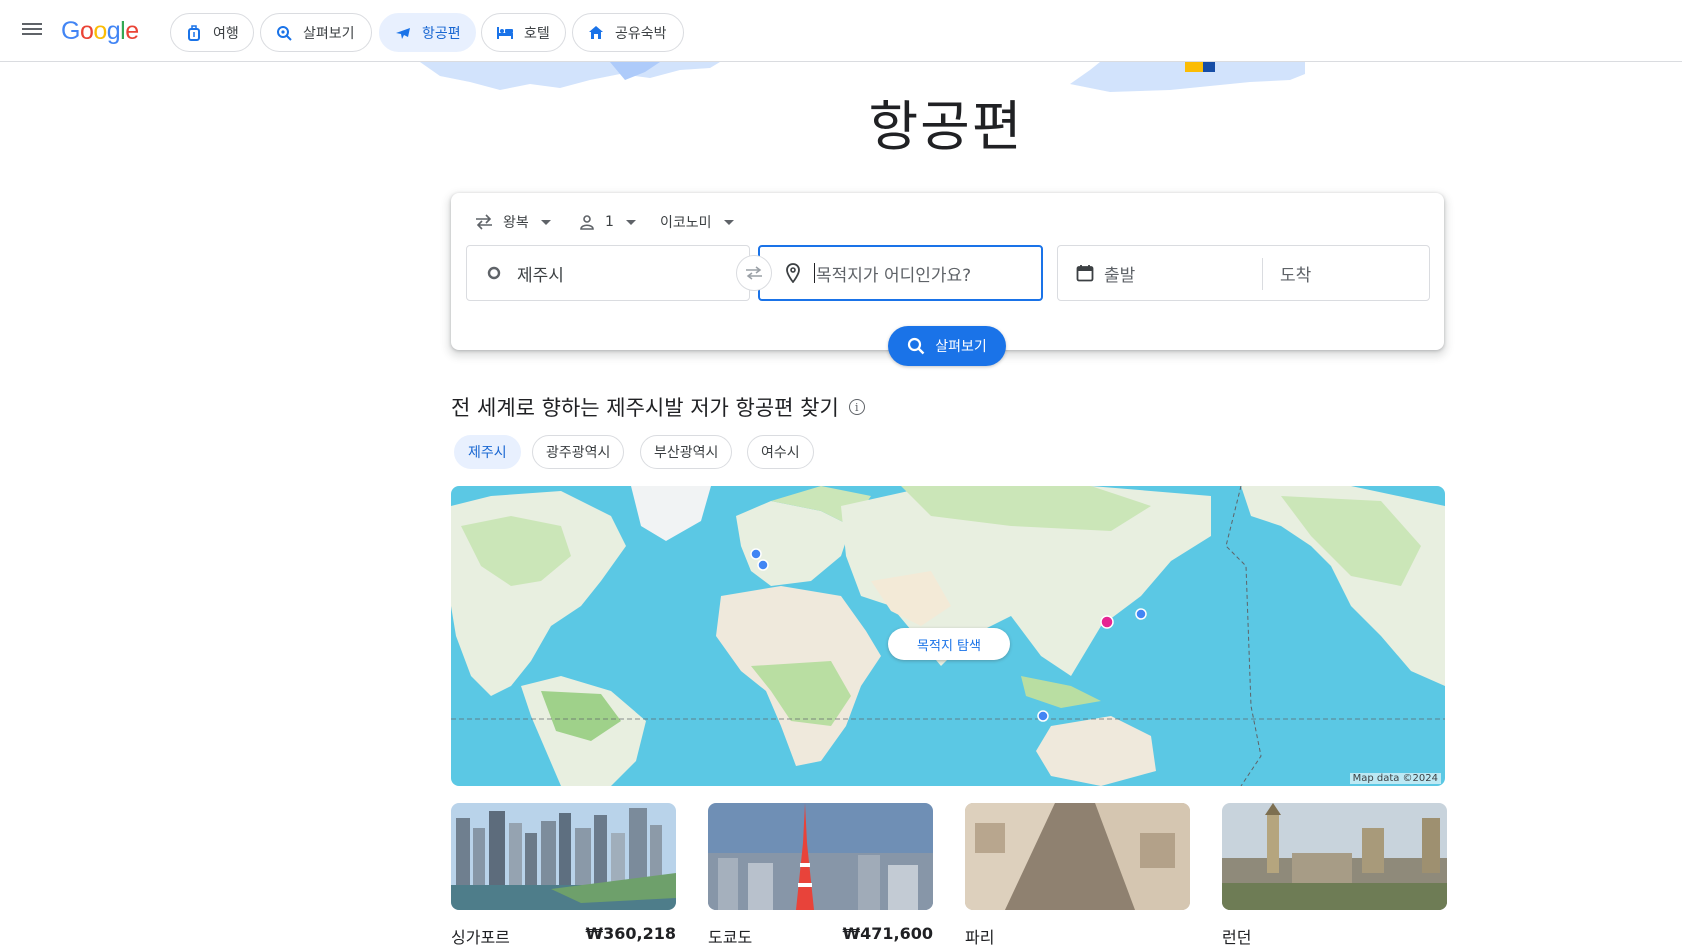  I want to click on trip-type-value: 왕복, so click(516, 223).